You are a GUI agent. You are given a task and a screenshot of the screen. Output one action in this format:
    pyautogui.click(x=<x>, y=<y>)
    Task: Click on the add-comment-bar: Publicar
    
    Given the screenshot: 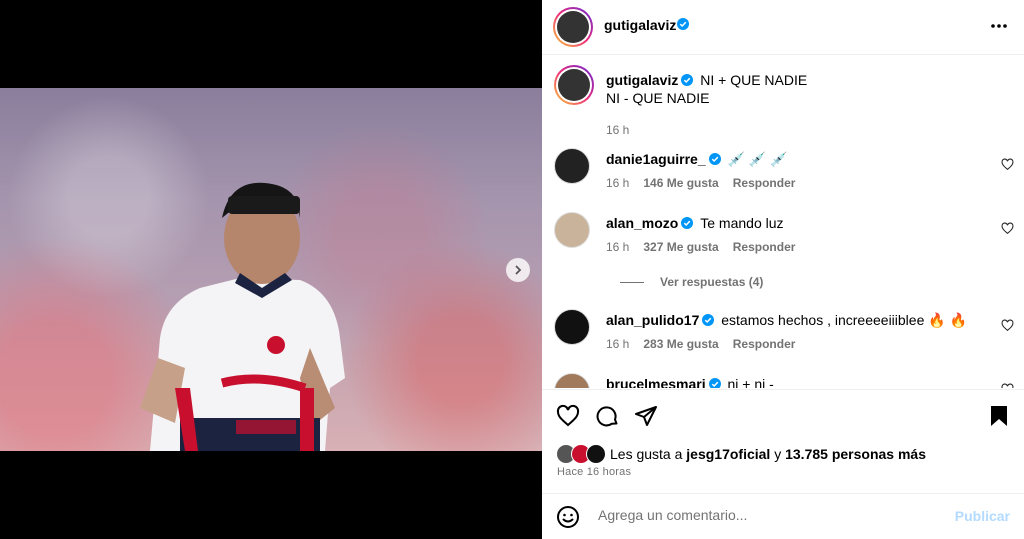 What is the action you would take?
    pyautogui.click(x=783, y=516)
    